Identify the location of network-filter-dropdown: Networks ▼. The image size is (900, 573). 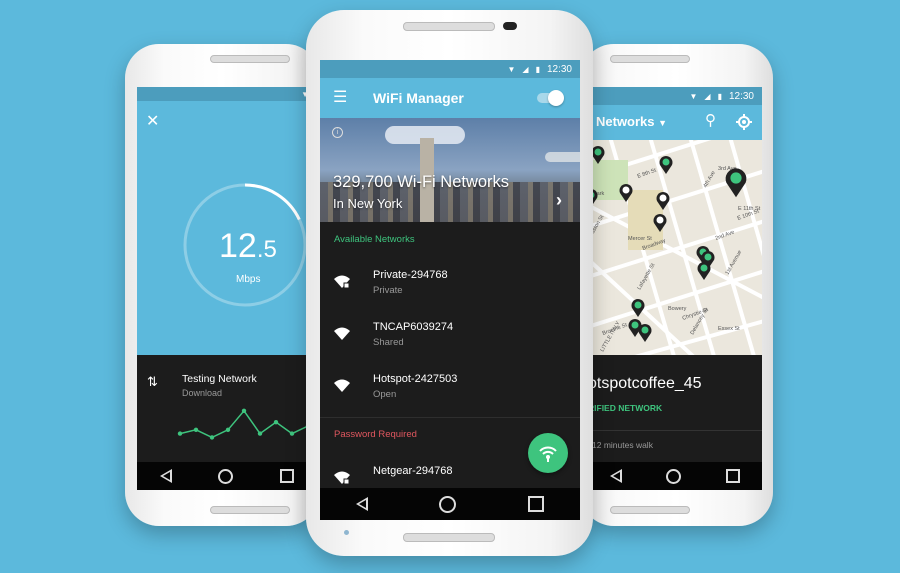
(631, 121).